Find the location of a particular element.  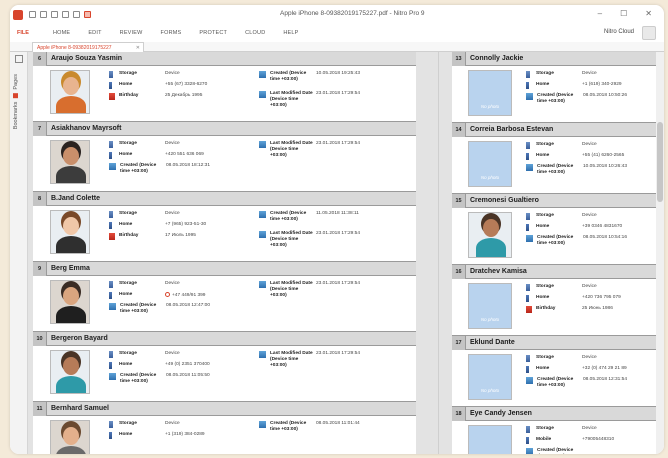

contact-name: Asiakhanov Mayrsoft is located at coordinates (86, 128).